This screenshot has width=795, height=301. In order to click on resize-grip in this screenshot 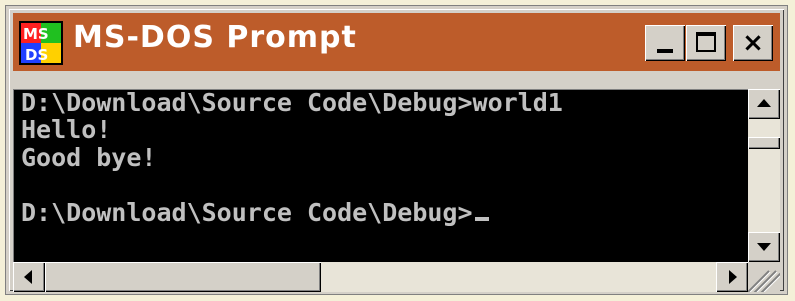, I will do `click(764, 277)`.